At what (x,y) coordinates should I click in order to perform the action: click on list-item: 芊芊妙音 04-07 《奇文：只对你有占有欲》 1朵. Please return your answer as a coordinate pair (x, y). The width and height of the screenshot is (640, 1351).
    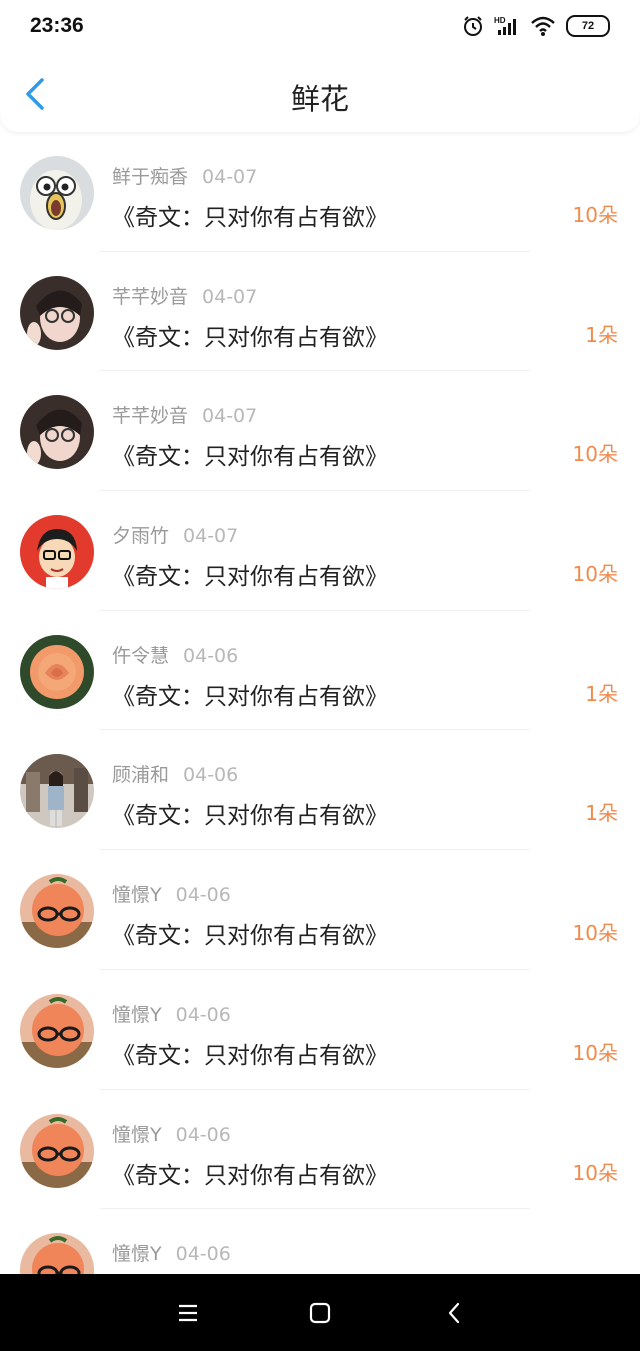
    Looking at the image, I should click on (320, 312).